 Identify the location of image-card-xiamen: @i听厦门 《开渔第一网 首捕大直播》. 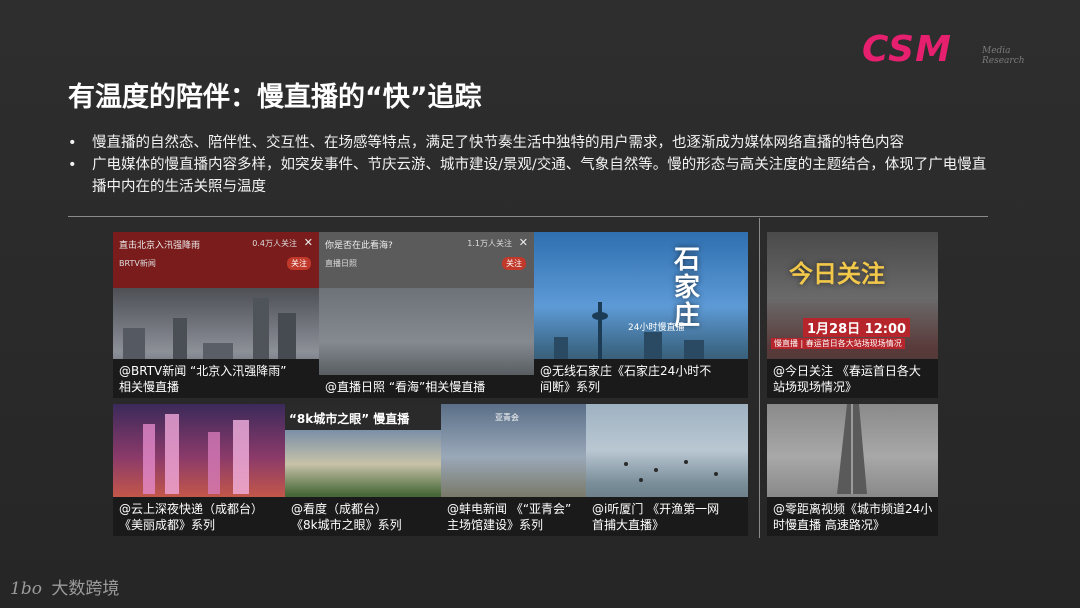
(667, 470).